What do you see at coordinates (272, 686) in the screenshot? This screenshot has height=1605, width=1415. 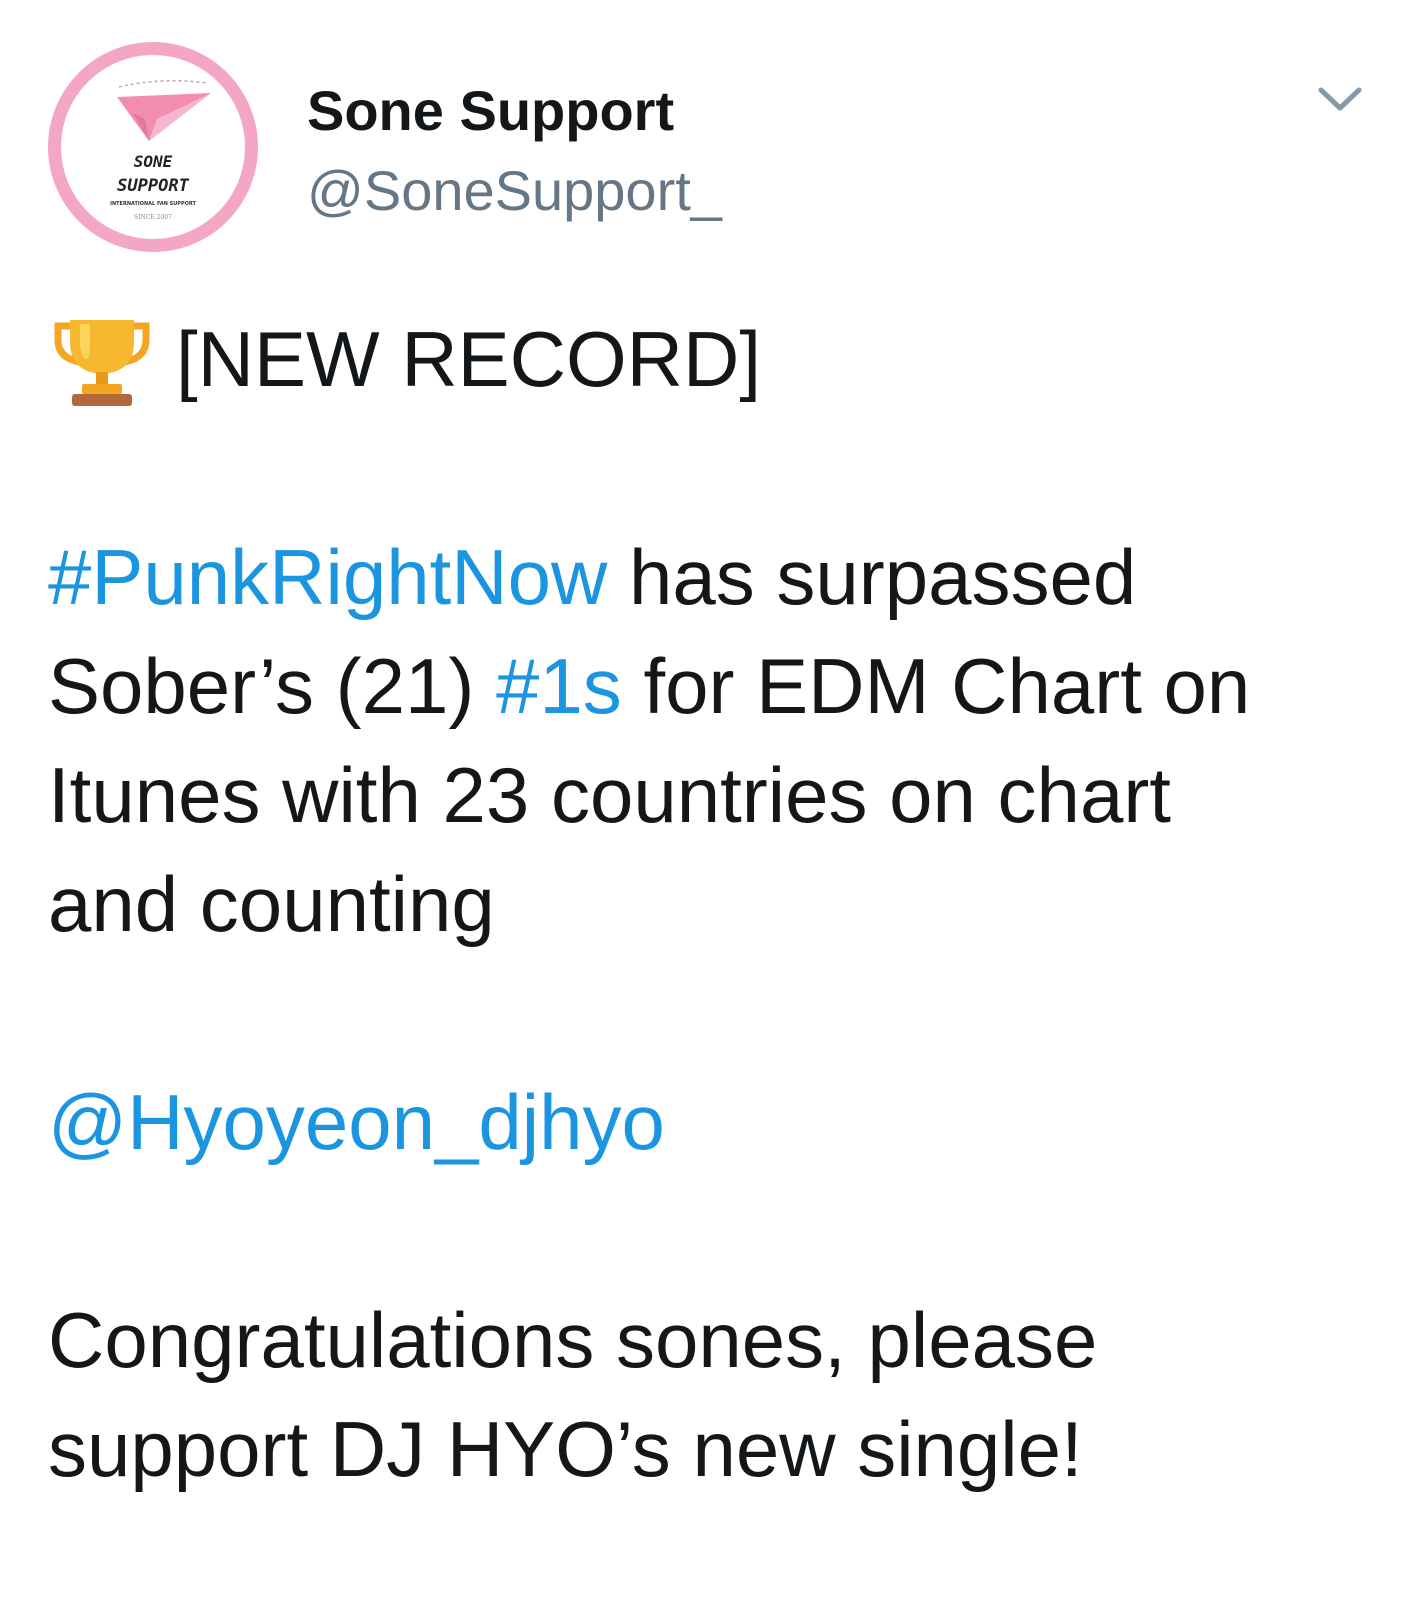 I see `text-segment: Sober’s (21)` at bounding box center [272, 686].